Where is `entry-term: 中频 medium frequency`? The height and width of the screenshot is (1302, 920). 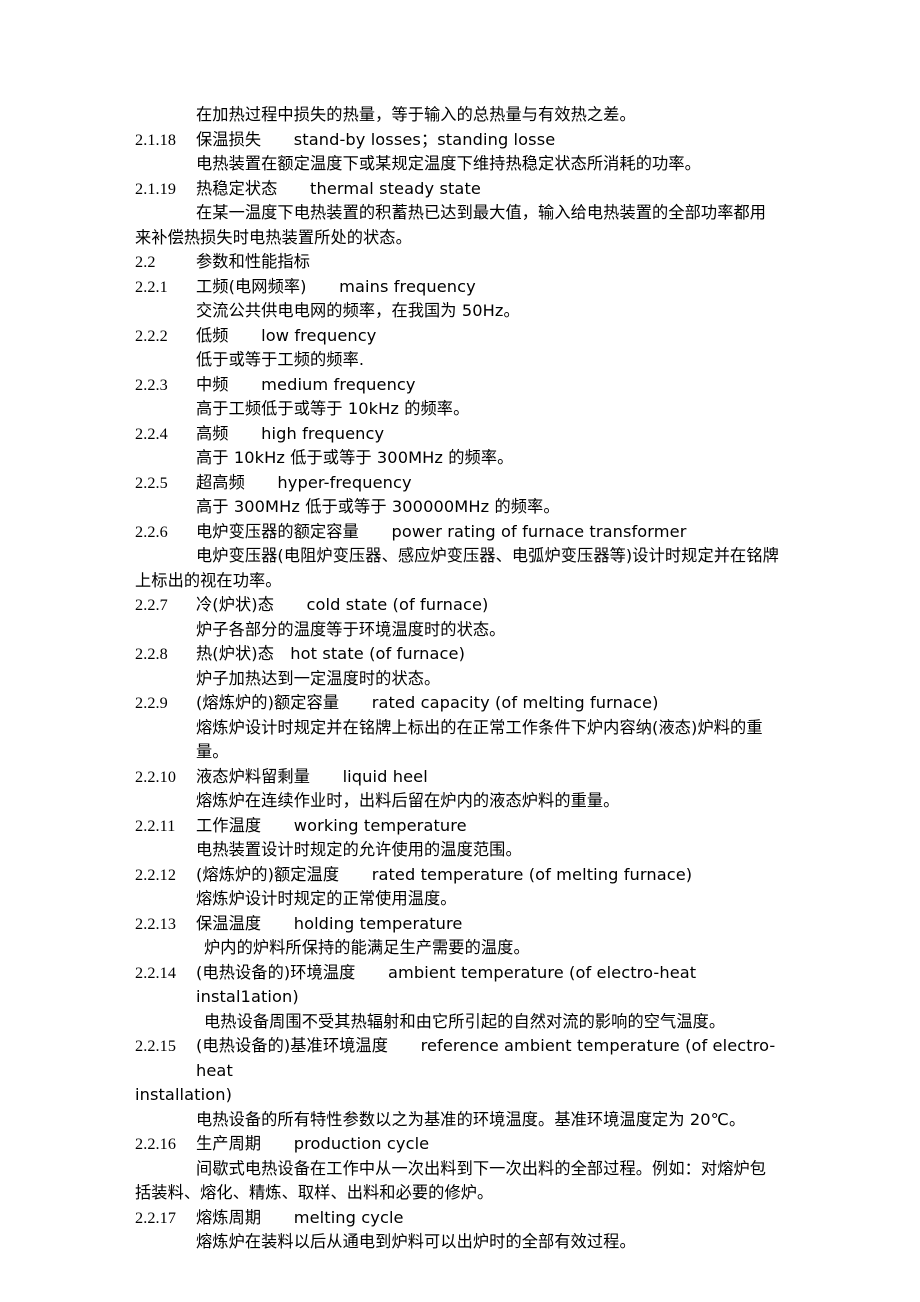
entry-term: 中频 medium frequency is located at coordinates (306, 384).